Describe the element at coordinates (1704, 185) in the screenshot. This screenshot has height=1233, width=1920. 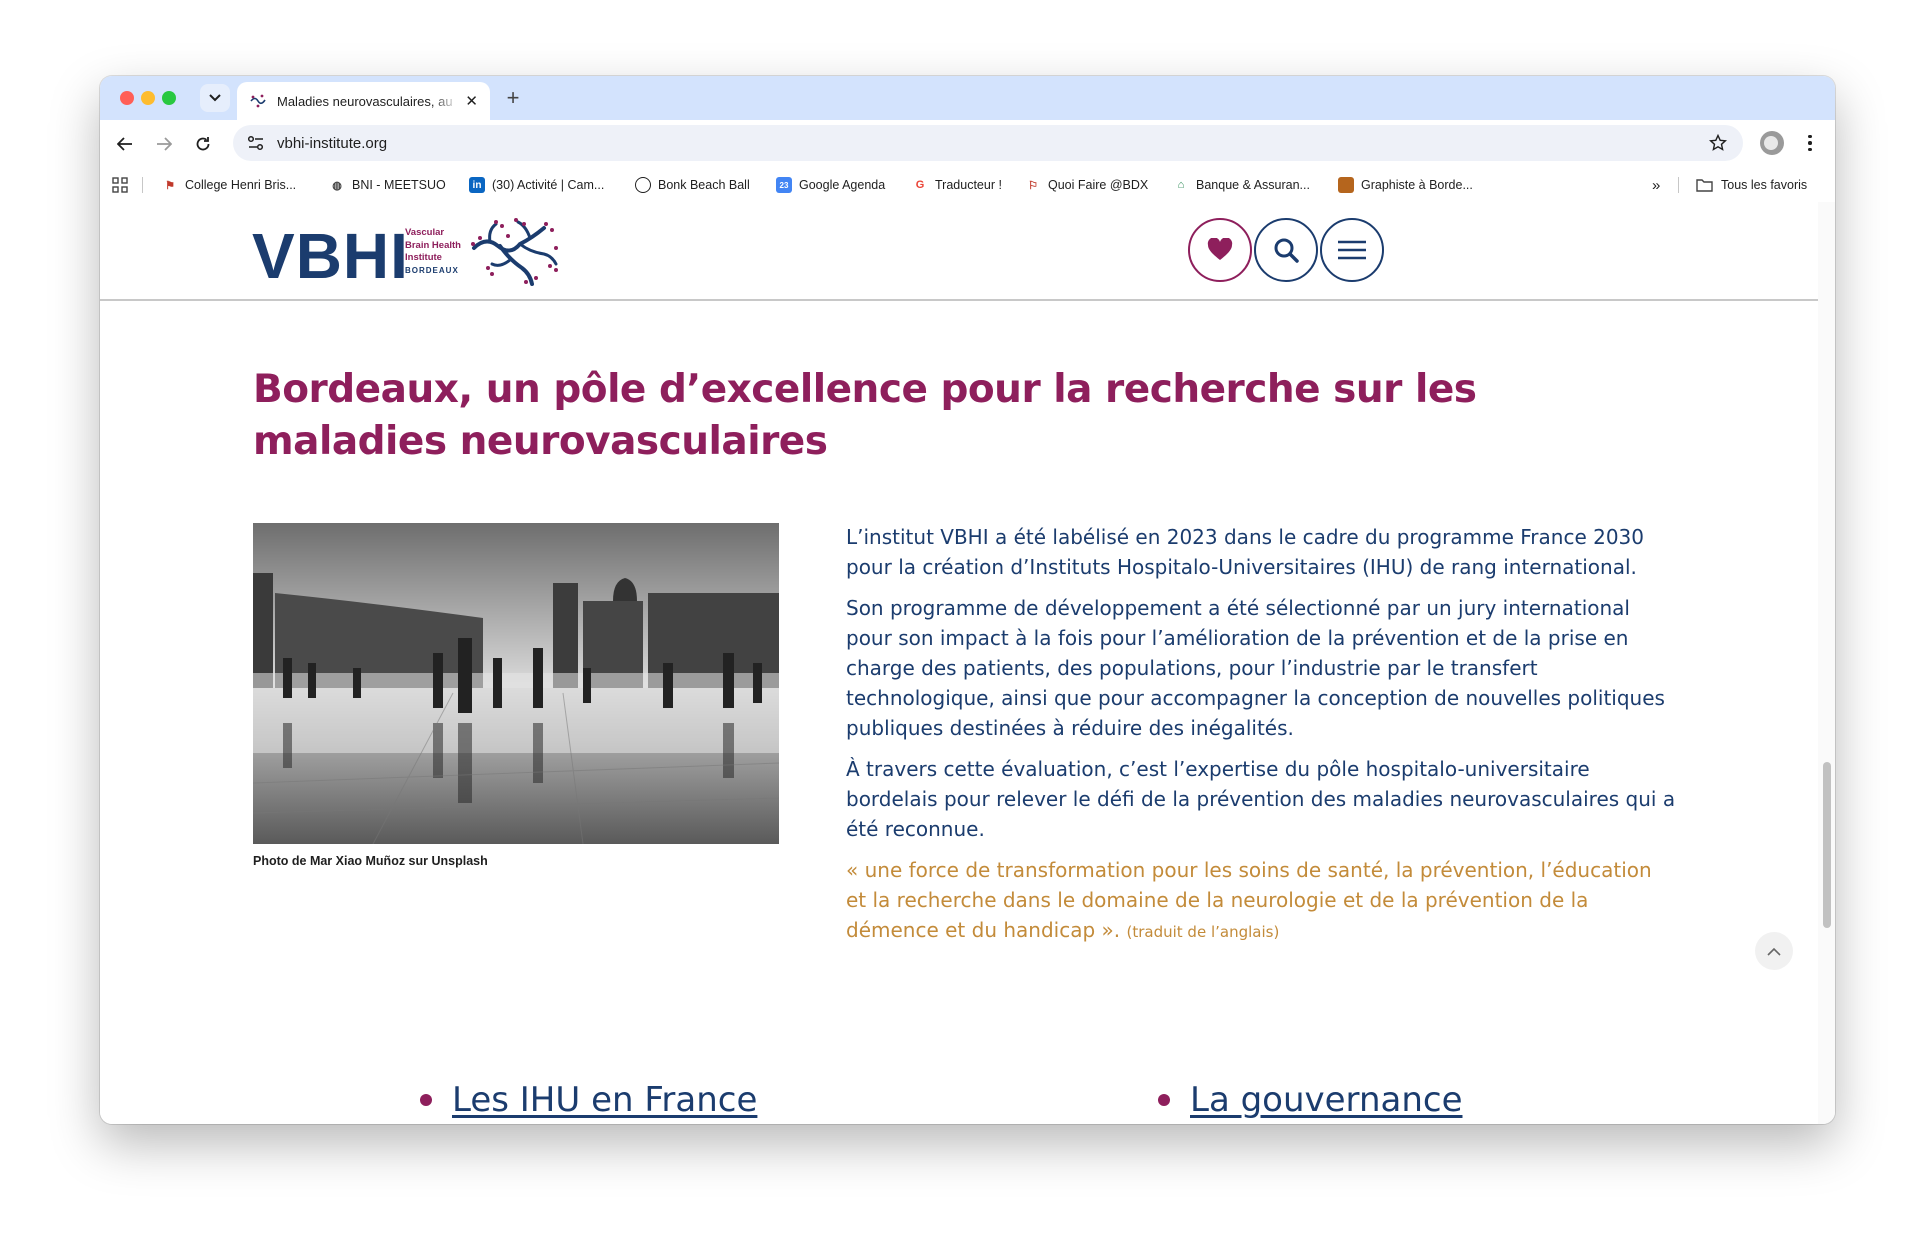
I see `folder-icon` at that location.